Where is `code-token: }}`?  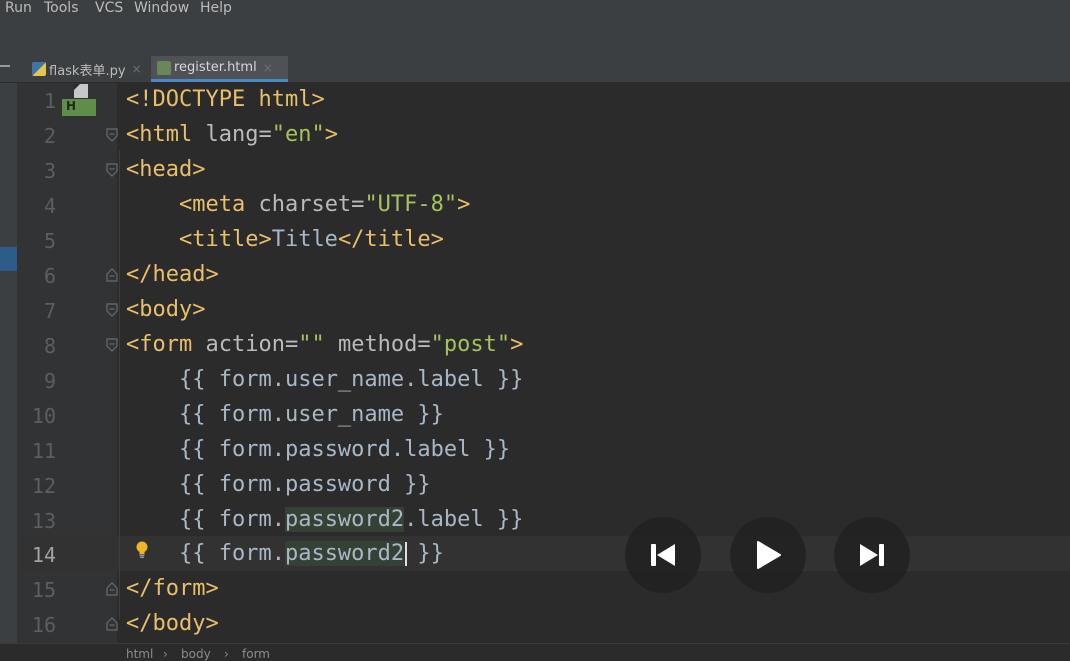 code-token: }} is located at coordinates (424, 553).